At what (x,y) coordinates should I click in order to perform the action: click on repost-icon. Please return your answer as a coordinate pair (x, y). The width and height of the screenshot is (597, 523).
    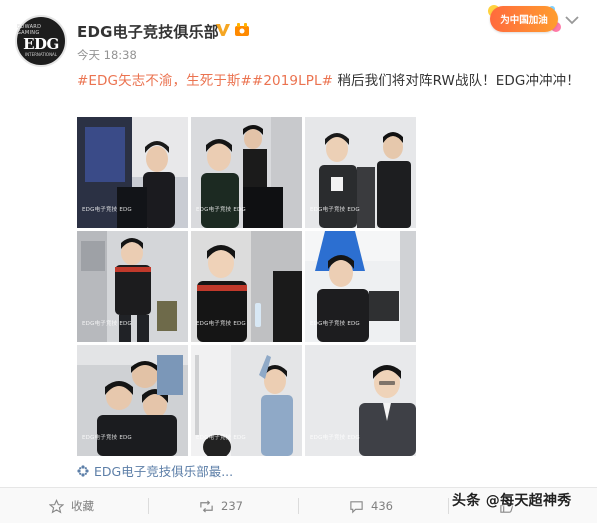
    Looking at the image, I should click on (206, 506).